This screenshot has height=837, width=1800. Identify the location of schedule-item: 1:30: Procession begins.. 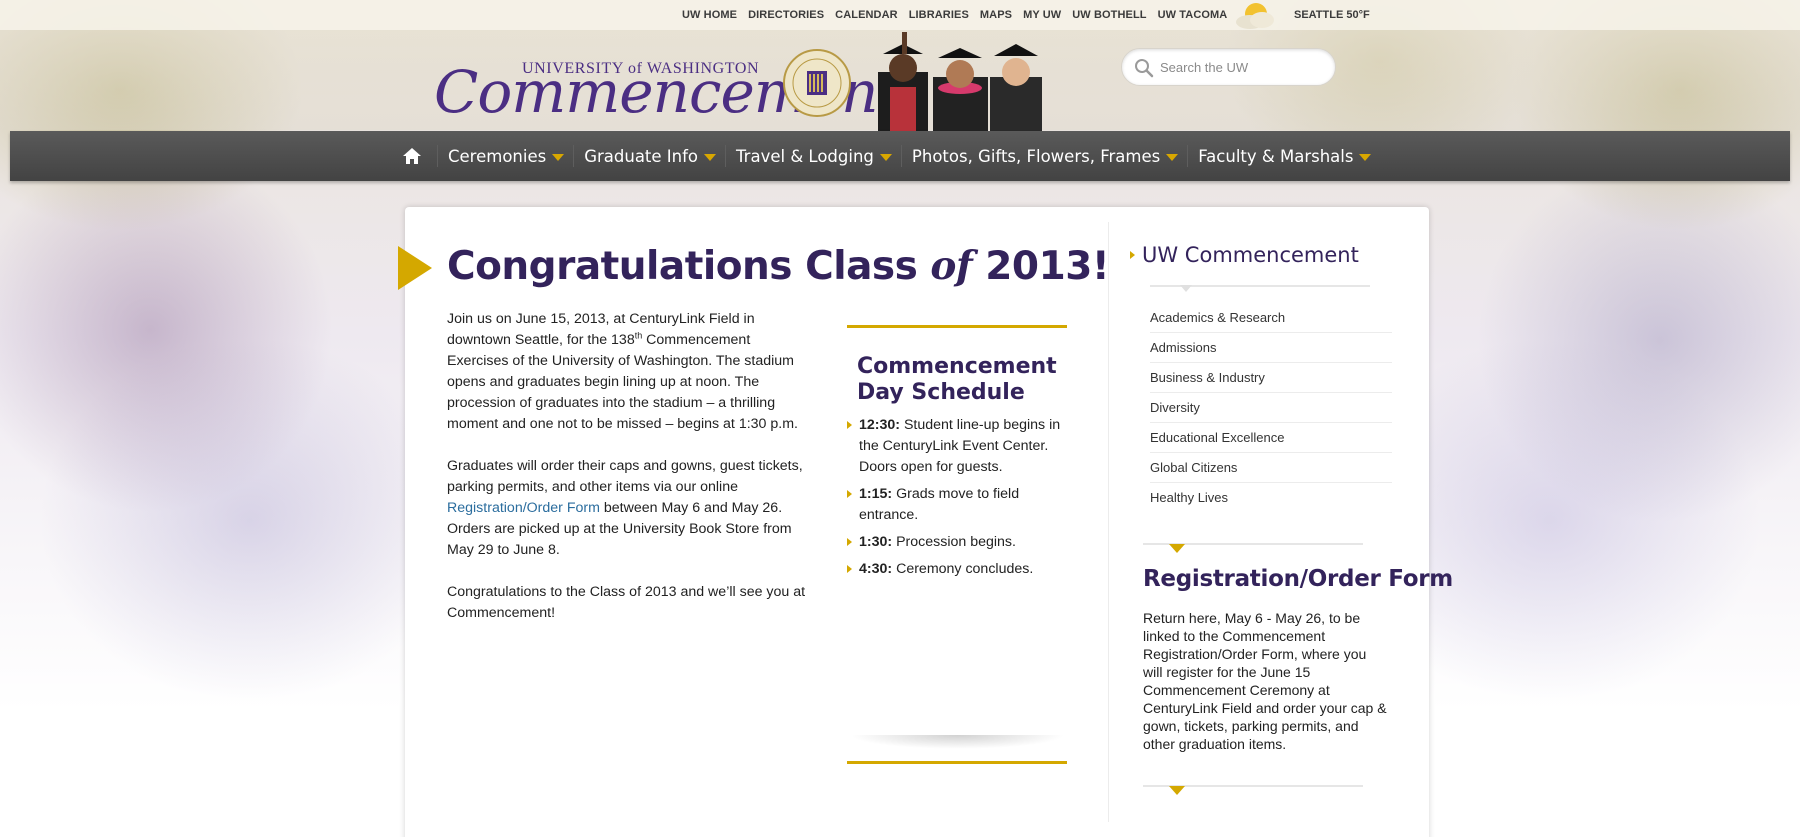
(957, 542).